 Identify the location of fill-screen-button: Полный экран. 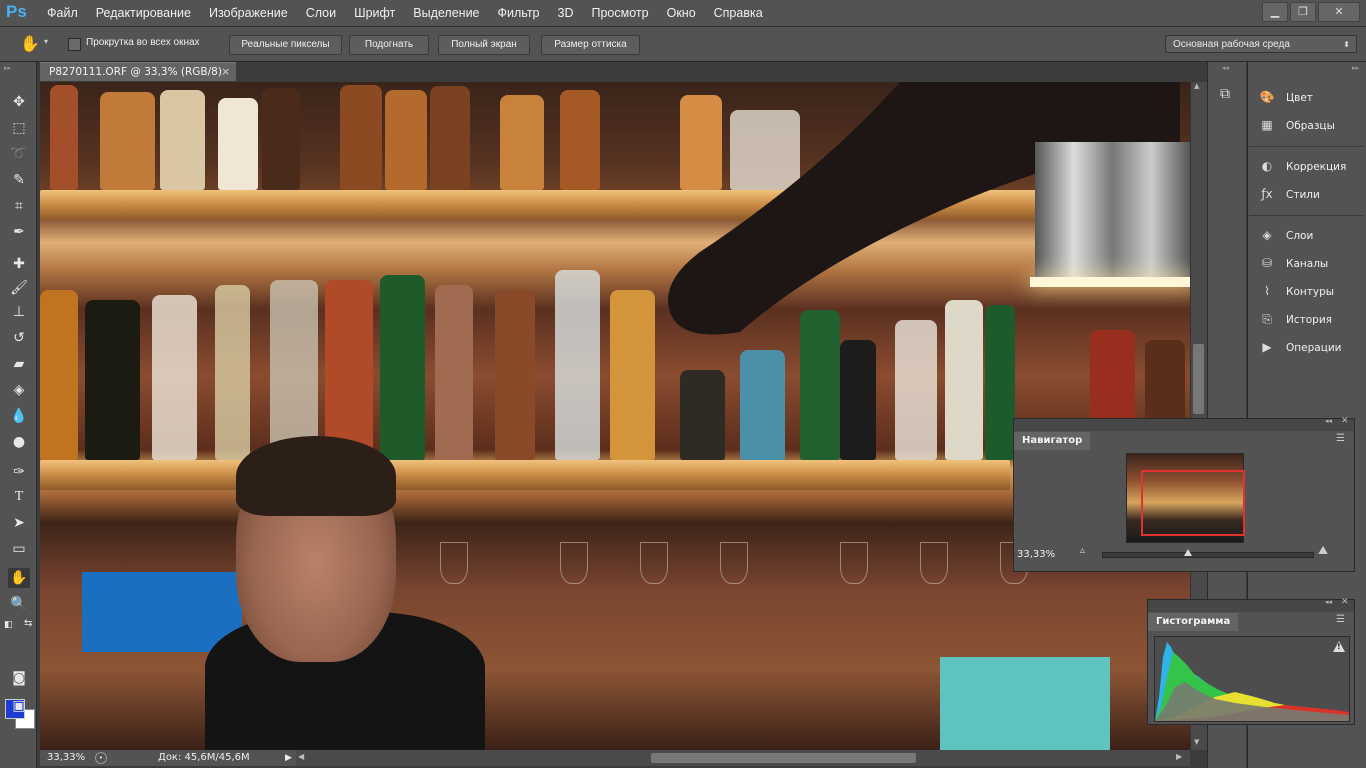
(484, 45).